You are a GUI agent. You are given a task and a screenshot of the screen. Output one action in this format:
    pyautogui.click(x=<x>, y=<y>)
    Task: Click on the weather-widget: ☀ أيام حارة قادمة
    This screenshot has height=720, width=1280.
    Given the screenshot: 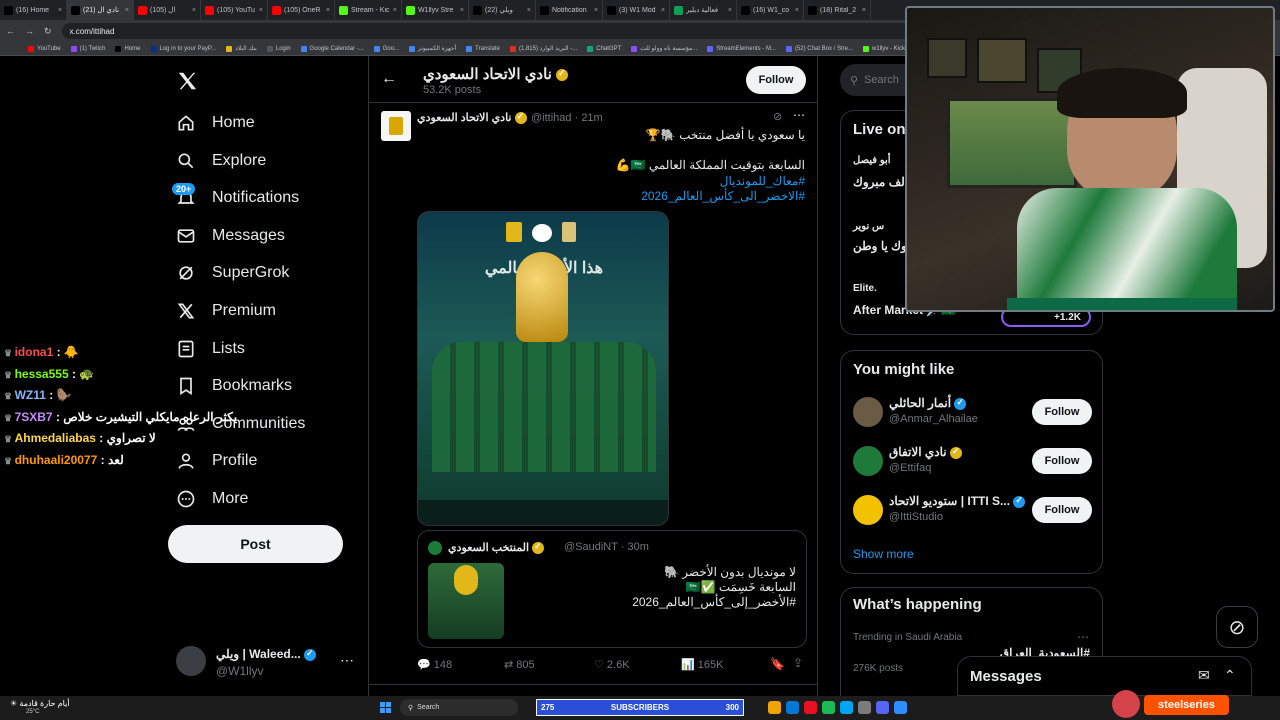 What is the action you would take?
    pyautogui.click(x=40, y=703)
    